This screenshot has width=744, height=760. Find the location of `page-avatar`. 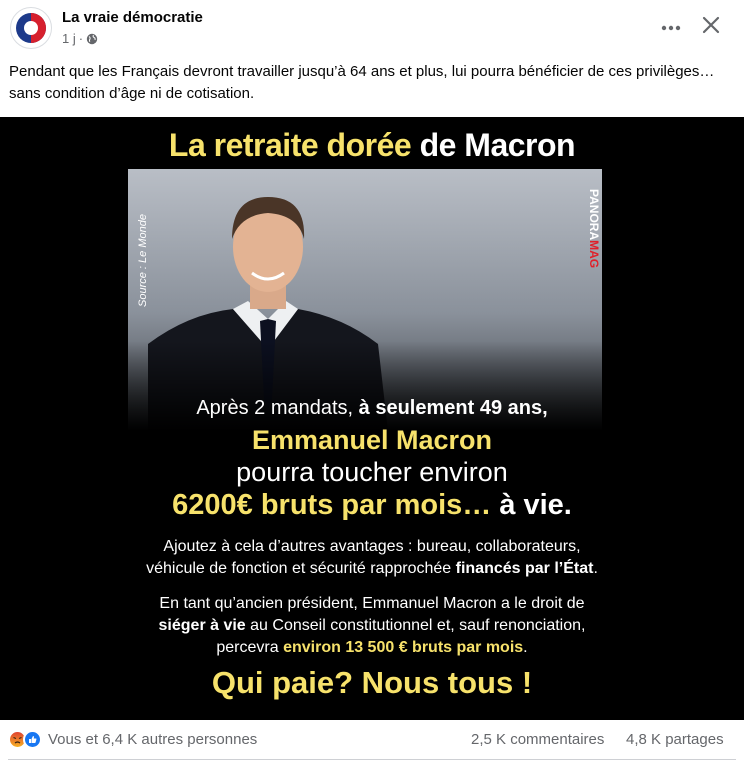

page-avatar is located at coordinates (31, 28).